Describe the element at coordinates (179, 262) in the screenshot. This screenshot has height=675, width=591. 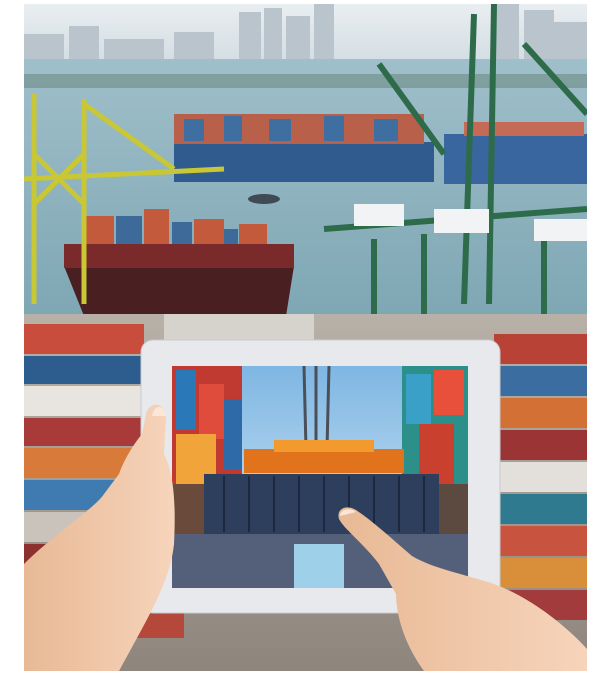
I see `near-ship` at that location.